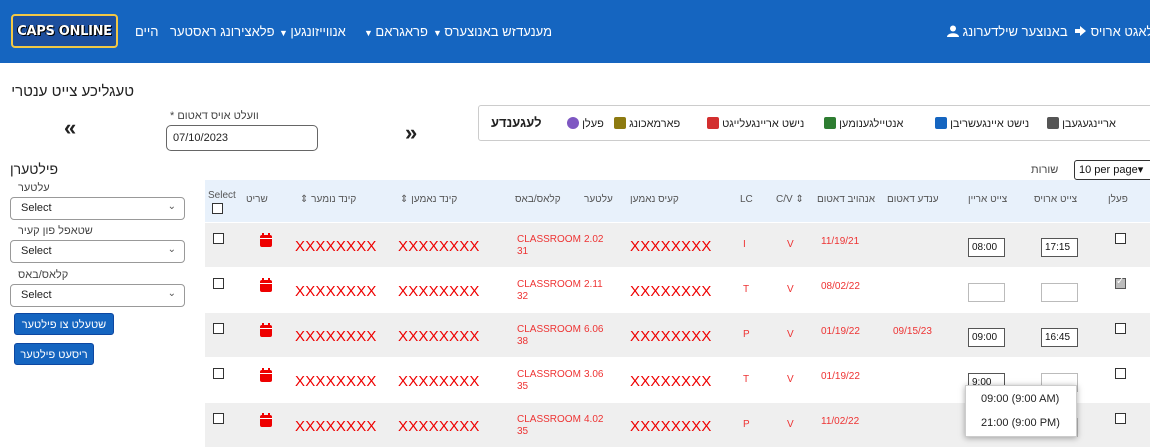  I want to click on nav-program-label: פראגראם, so click(401, 31).